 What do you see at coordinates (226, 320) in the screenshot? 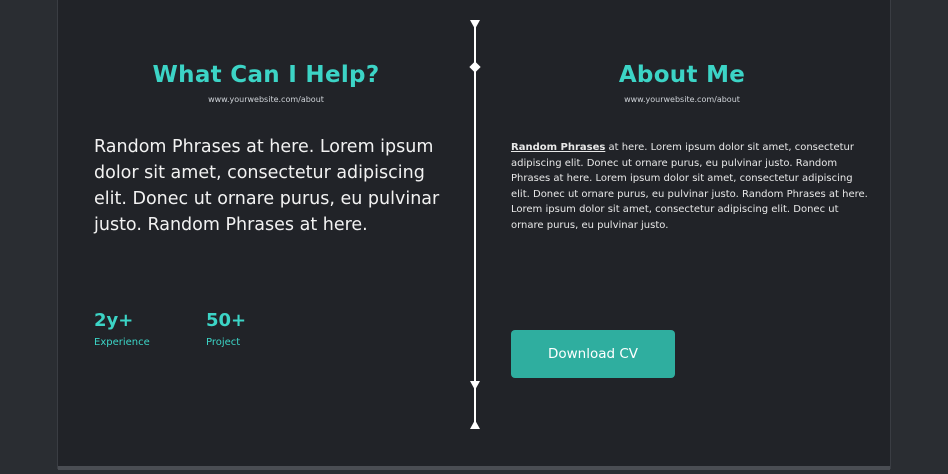
I see `stat-value: 50+` at bounding box center [226, 320].